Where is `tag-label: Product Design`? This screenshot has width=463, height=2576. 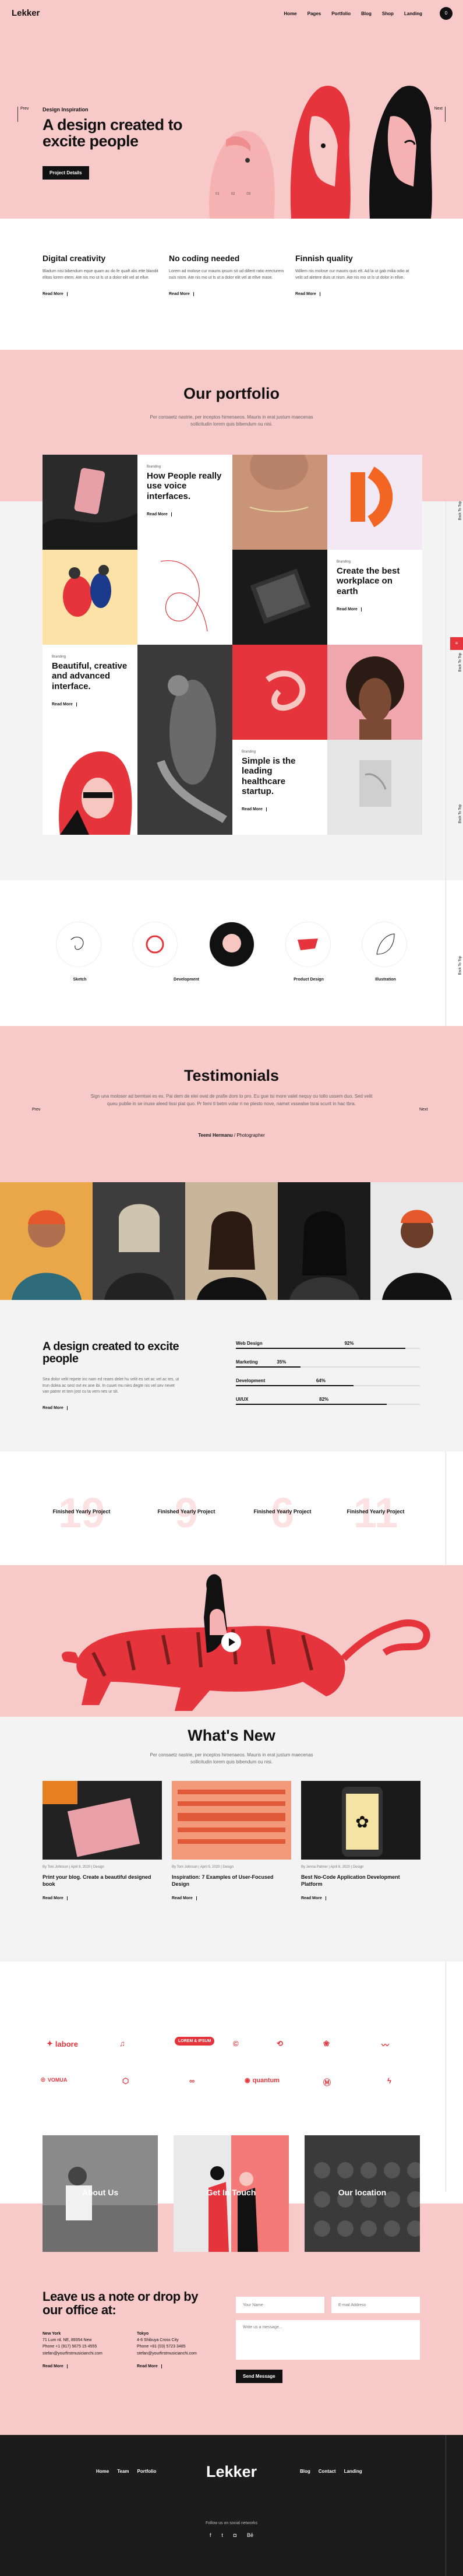
tag-label: Product Design is located at coordinates (308, 980).